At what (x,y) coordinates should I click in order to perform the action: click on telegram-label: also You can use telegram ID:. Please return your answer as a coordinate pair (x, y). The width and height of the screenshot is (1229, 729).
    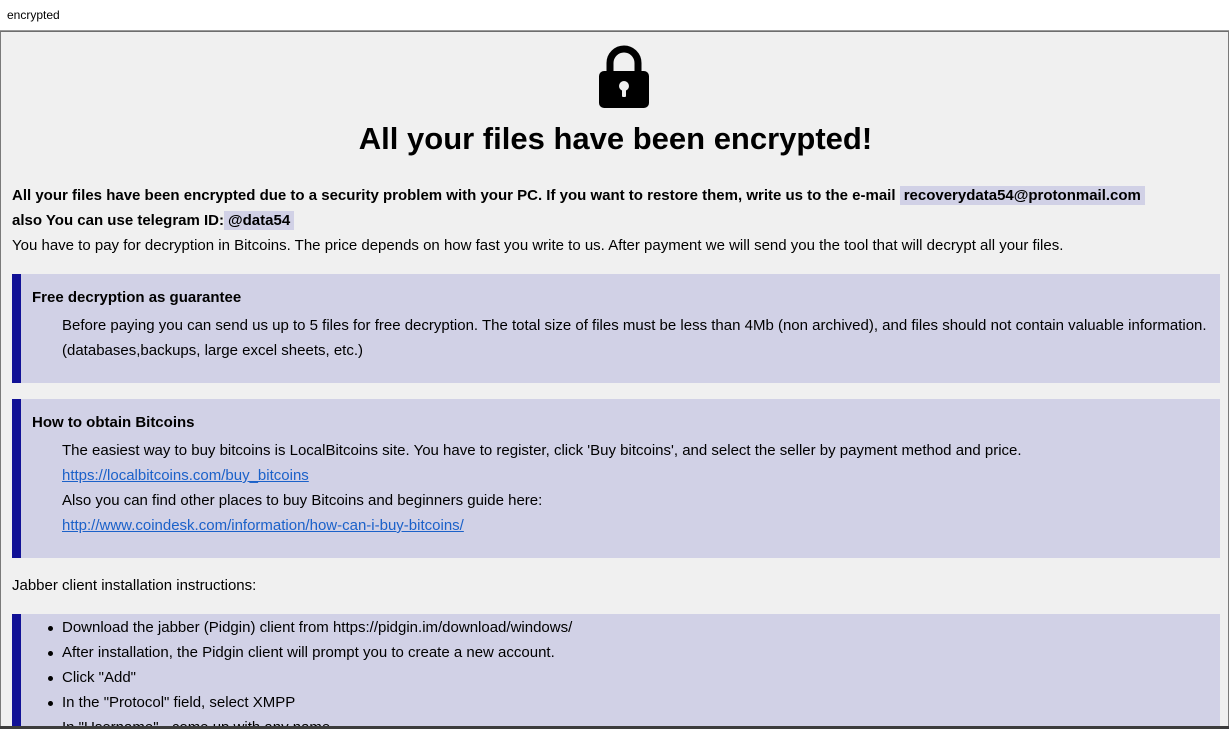
    Looking at the image, I should click on (118, 220).